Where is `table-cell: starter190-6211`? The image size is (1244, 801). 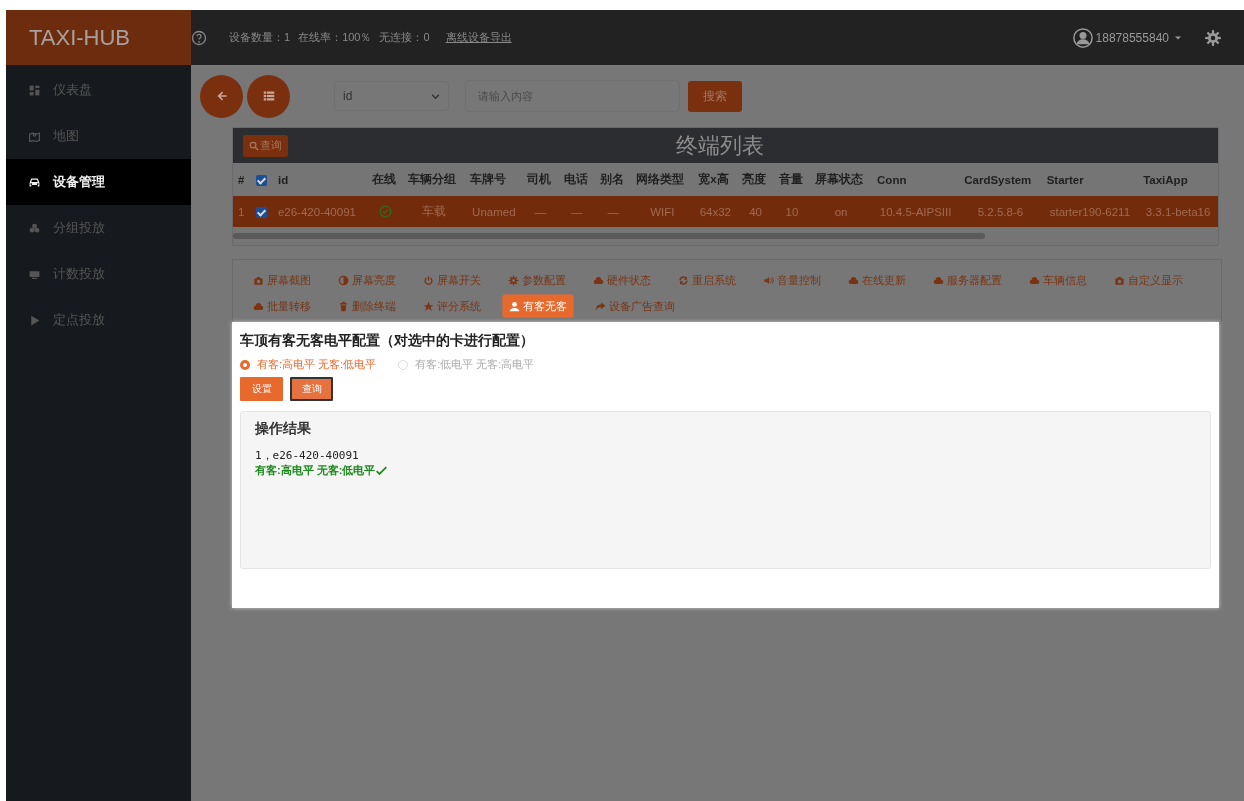 table-cell: starter190-6211 is located at coordinates (1090, 211).